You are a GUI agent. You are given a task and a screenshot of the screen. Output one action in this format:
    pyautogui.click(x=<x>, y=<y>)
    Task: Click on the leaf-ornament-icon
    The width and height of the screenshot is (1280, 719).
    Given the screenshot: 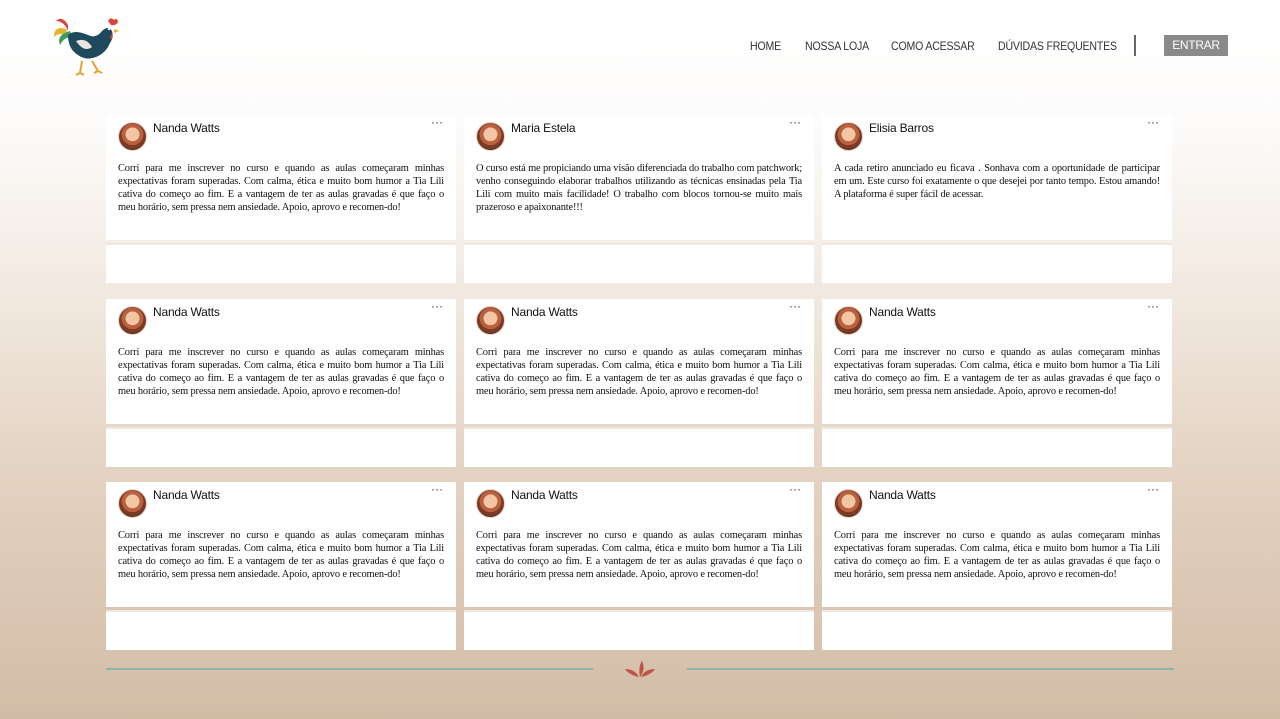 What is the action you would take?
    pyautogui.click(x=640, y=669)
    